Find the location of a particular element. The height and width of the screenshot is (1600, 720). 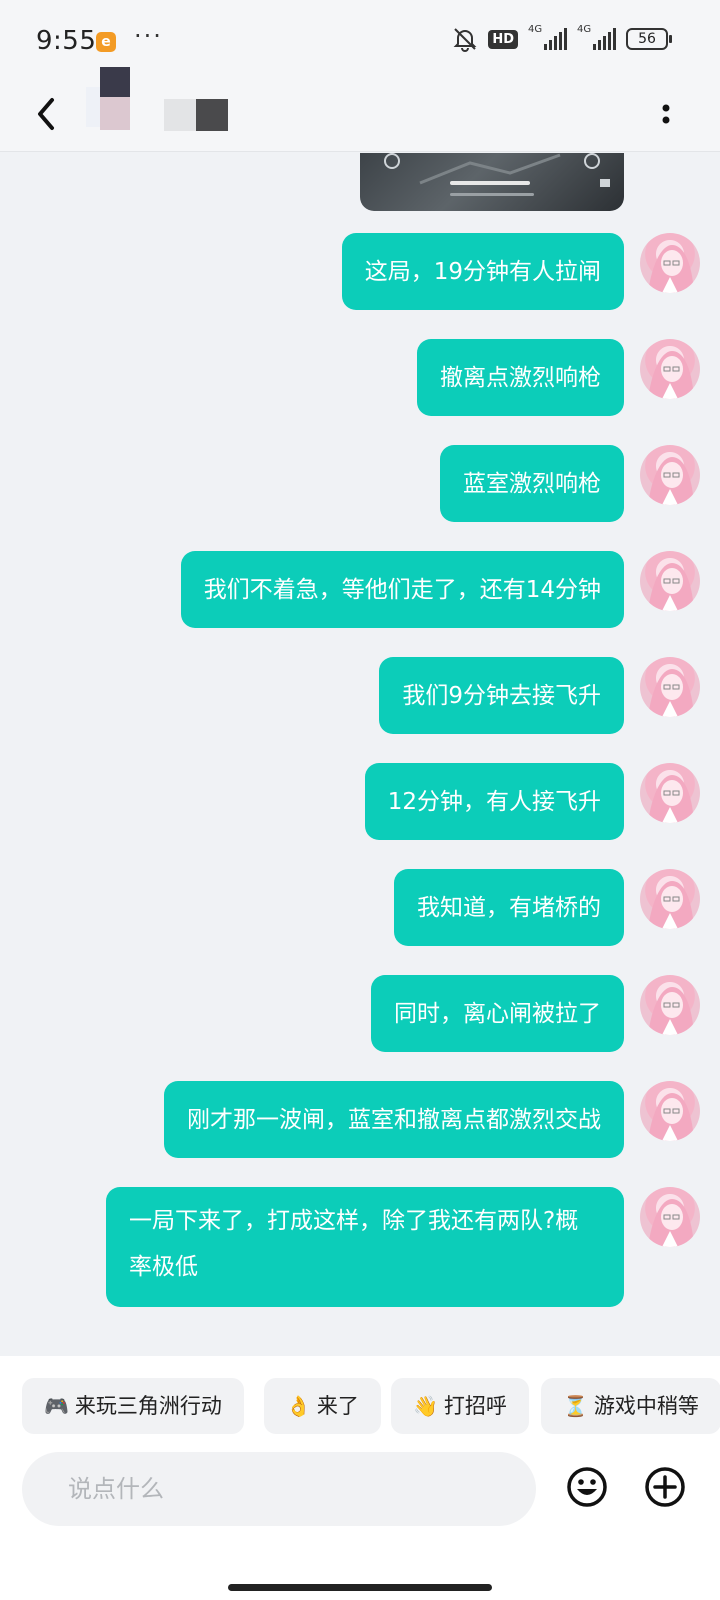

message-text: 蓝室激烈响枪 is located at coordinates (532, 483).